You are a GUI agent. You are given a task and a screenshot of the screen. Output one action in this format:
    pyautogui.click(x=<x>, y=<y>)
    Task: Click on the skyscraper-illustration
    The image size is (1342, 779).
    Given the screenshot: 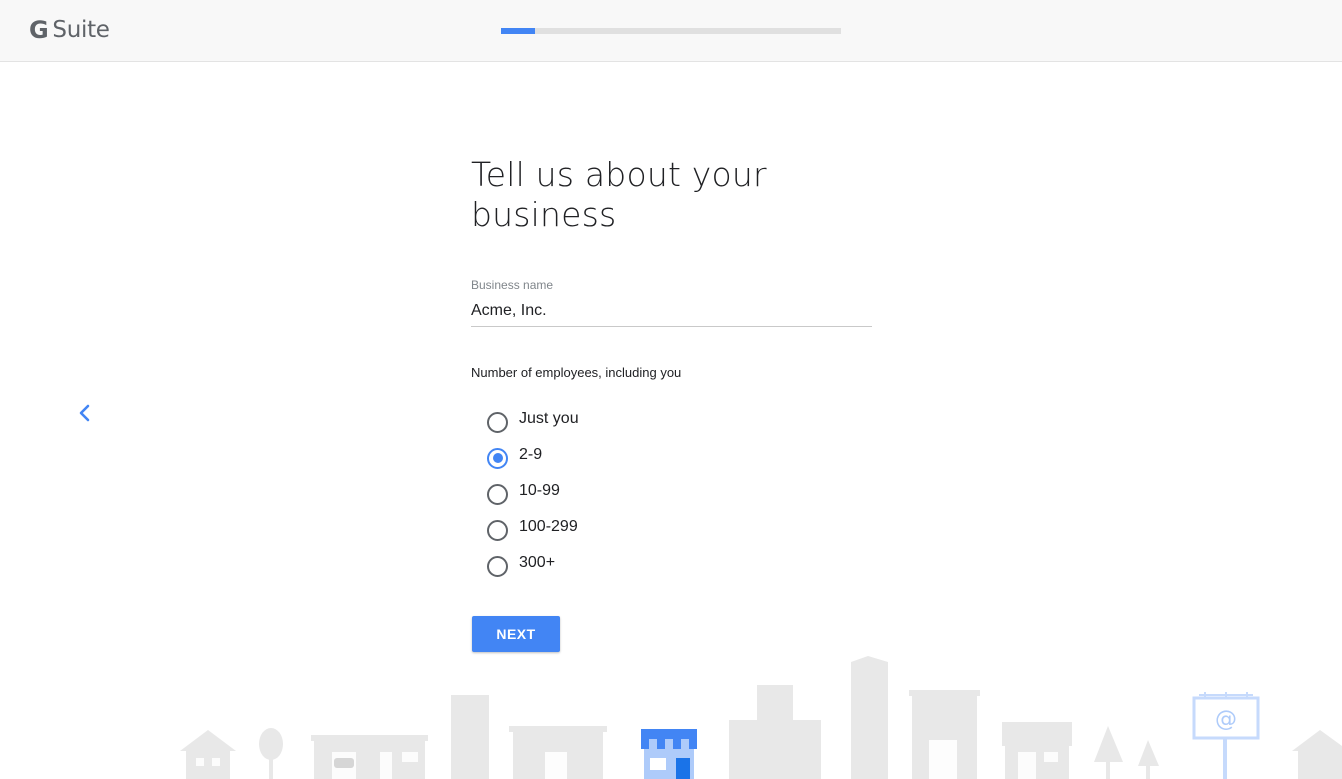 What is the action you would take?
    pyautogui.click(x=869, y=717)
    